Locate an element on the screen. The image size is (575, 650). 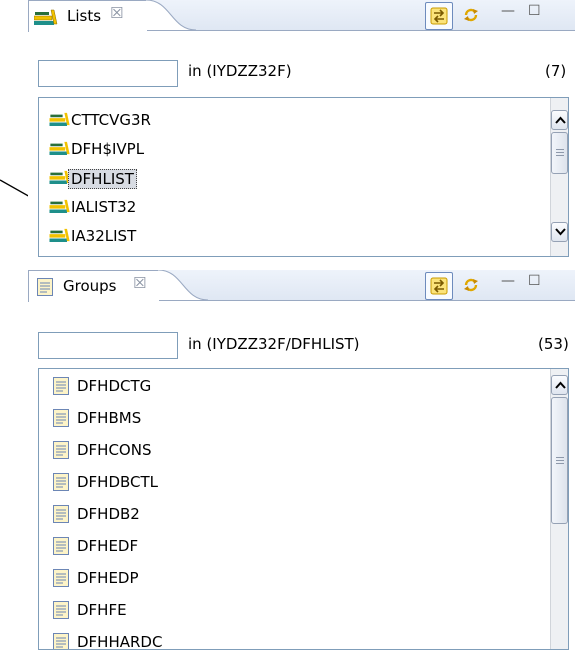
list-item-label: DFHLIST is located at coordinates (102, 179).